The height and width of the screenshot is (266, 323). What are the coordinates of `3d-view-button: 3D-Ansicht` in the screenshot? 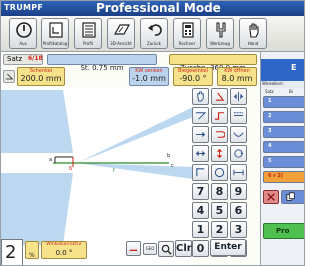 It's located at (121, 33).